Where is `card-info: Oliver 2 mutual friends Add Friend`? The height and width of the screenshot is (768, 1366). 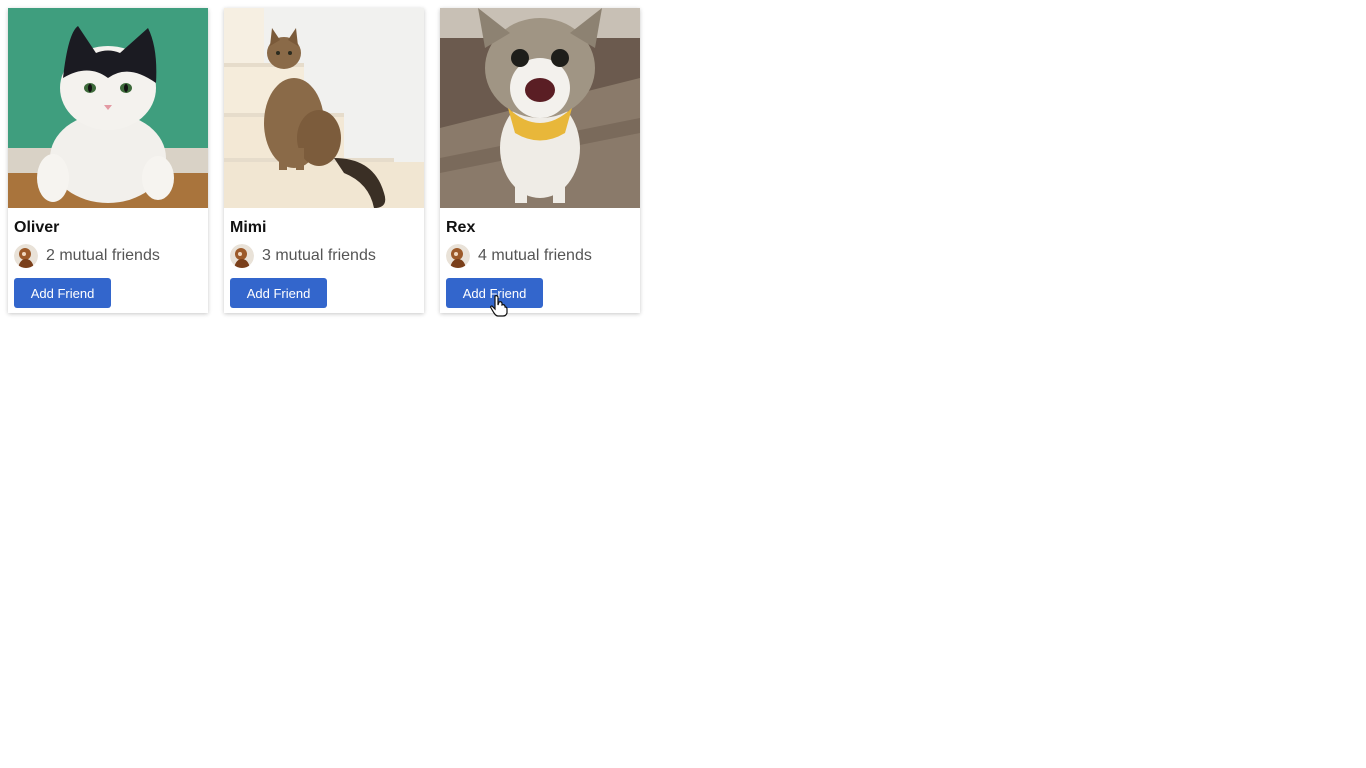 card-info: Oliver 2 mutual friends Add Friend is located at coordinates (108, 258).